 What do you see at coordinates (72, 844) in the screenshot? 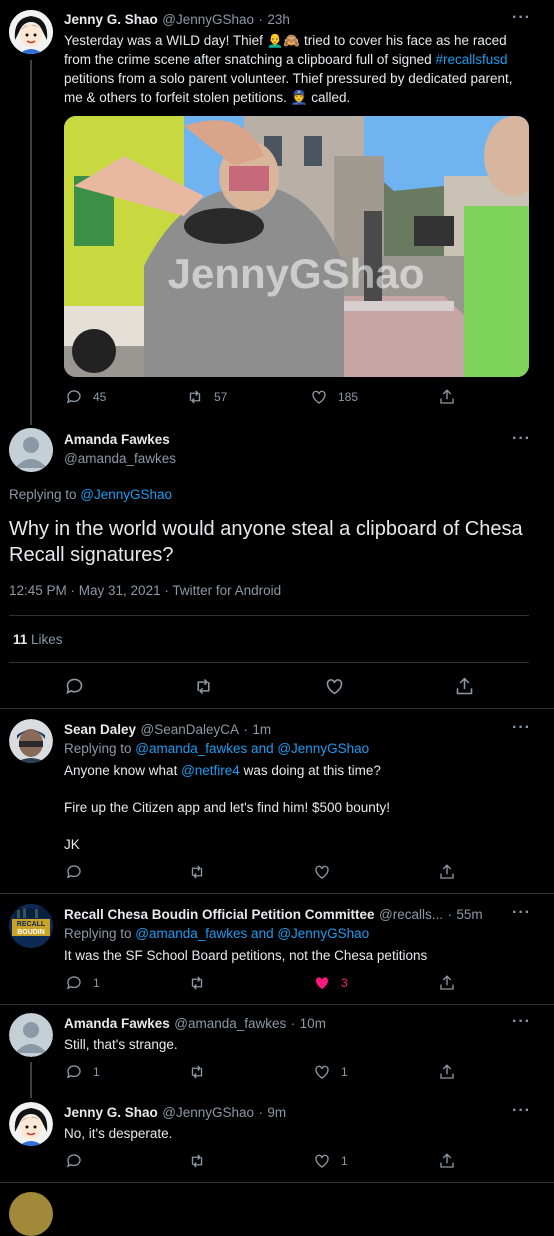
I see `reply-text-line: JK` at bounding box center [72, 844].